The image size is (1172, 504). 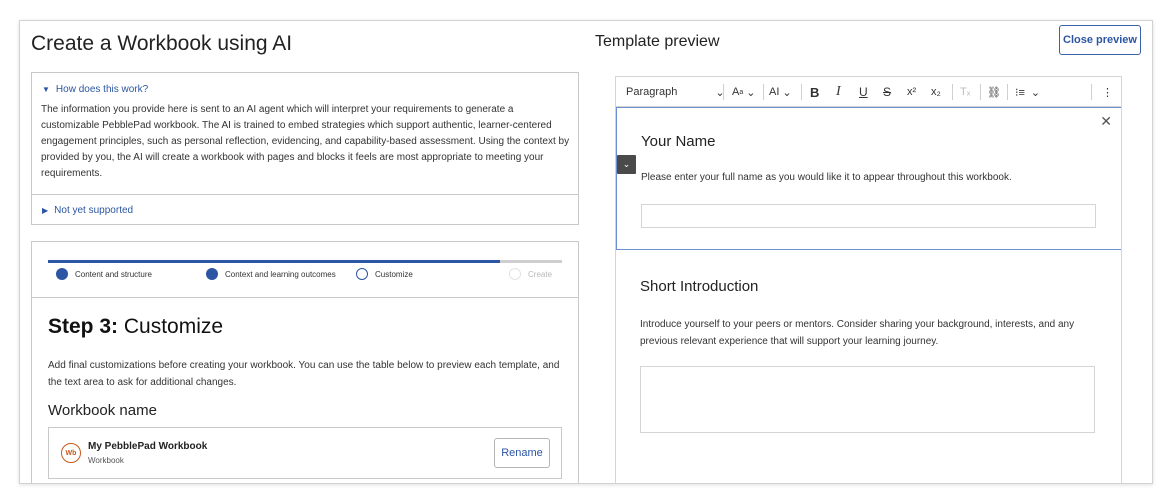 I want to click on collapsed-triangle-icon: ▶, so click(x=45, y=210).